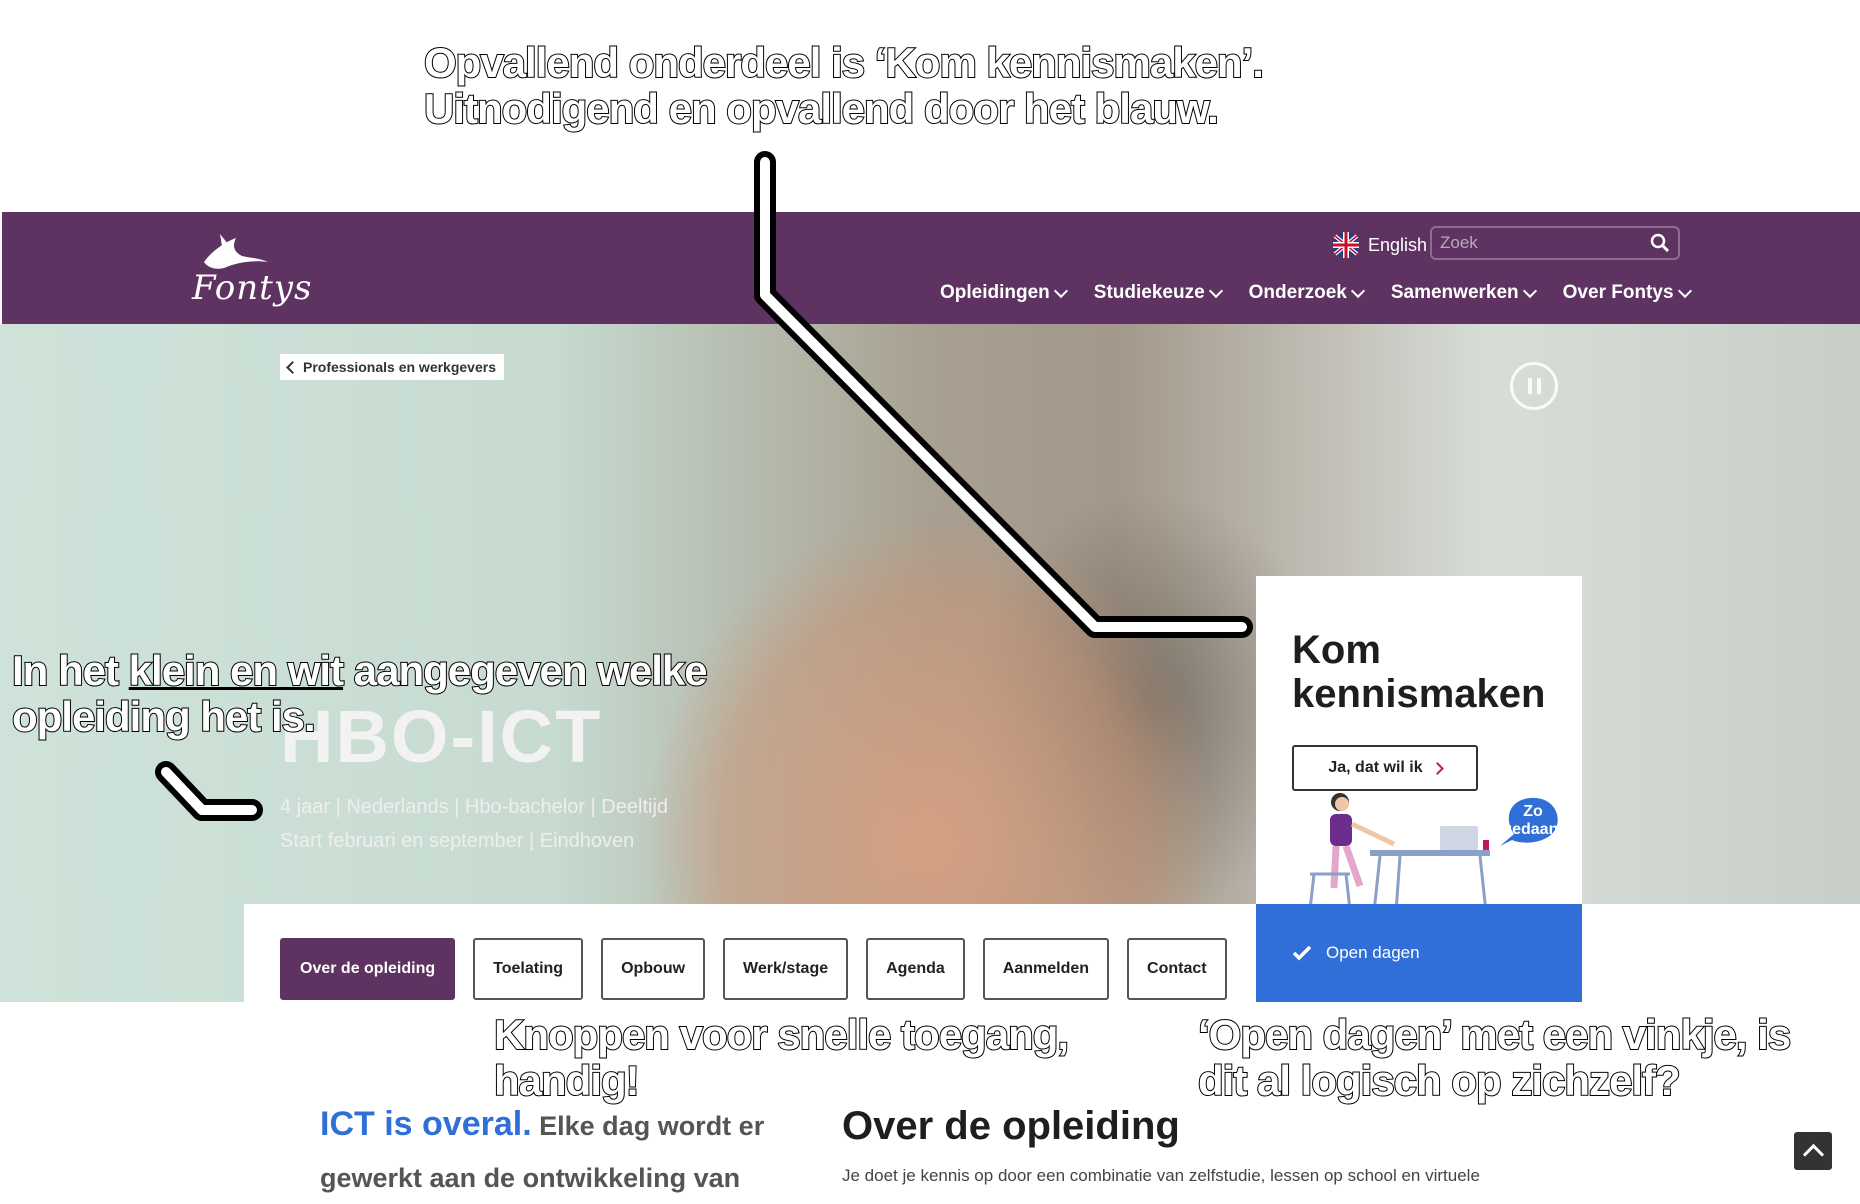 The height and width of the screenshot is (1204, 1860). Describe the element at coordinates (1660, 243) in the screenshot. I see `search-icon` at that location.